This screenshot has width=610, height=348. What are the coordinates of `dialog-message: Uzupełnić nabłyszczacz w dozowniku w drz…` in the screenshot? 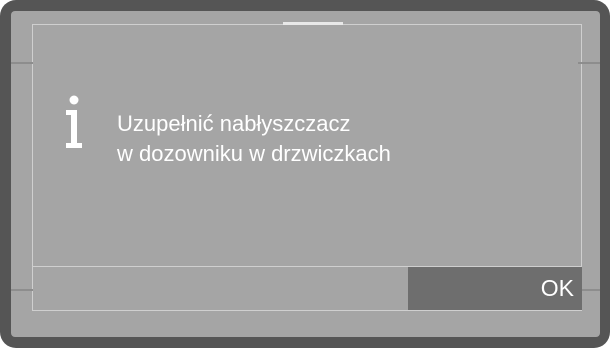 It's located at (254, 139).